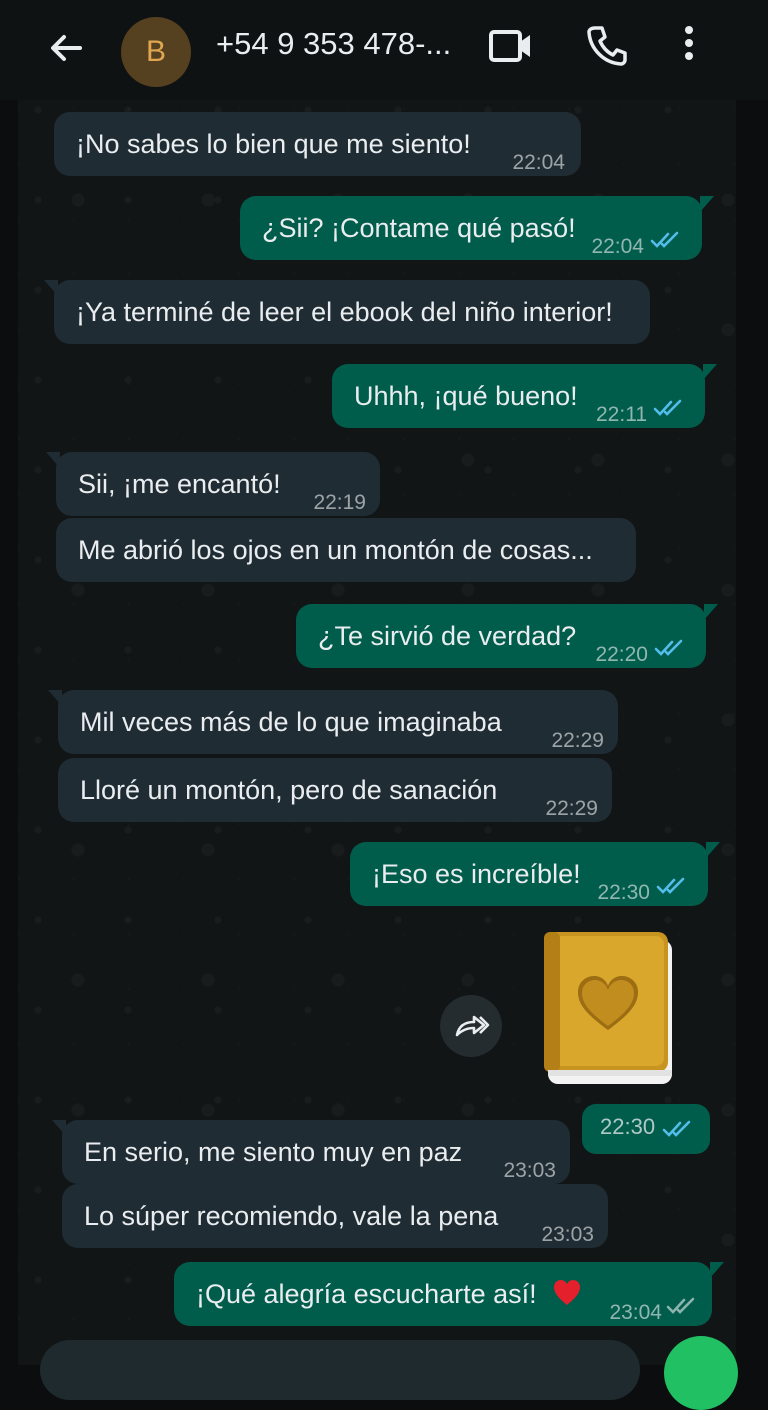 The width and height of the screenshot is (768, 1410). I want to click on message-text: ¡Qué alegría escucharte así!, so click(366, 1294).